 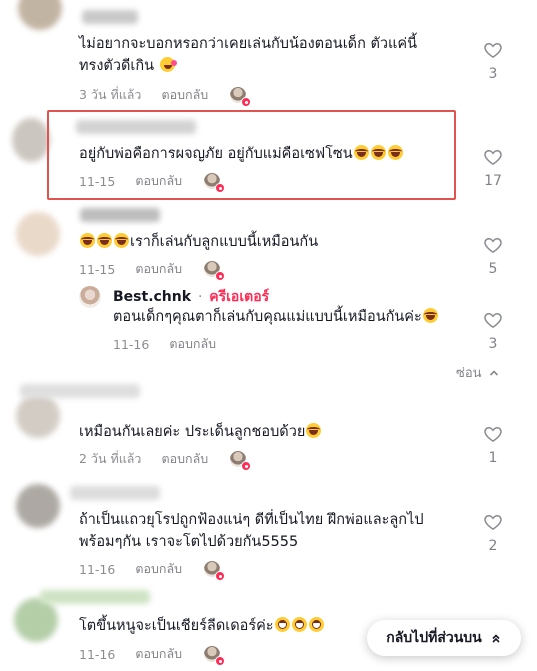 What do you see at coordinates (493, 181) in the screenshot?
I see `like-count: 17` at bounding box center [493, 181].